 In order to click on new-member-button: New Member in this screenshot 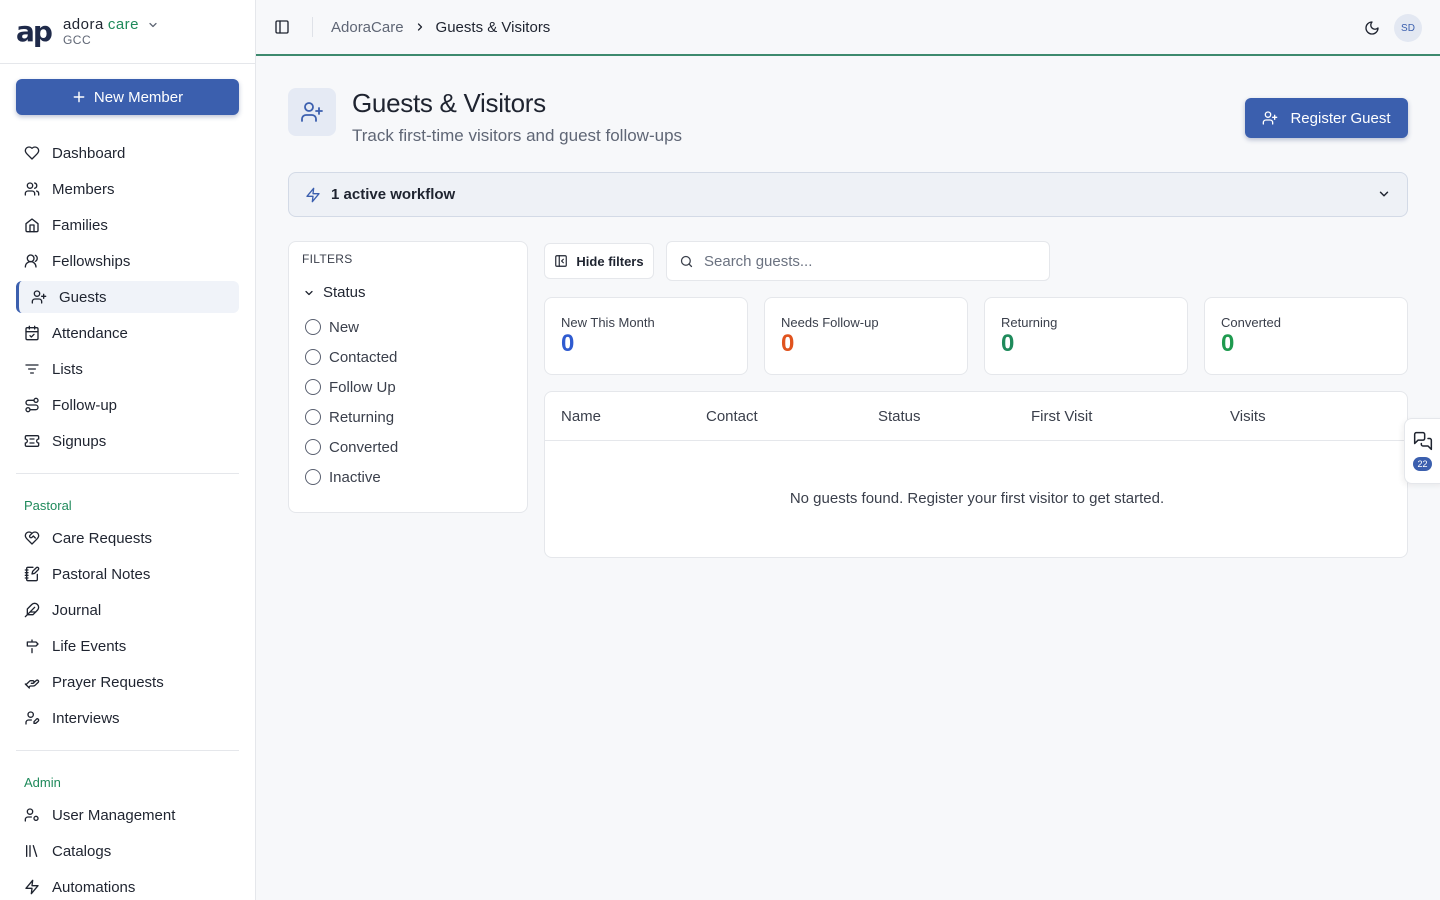, I will do `click(127, 97)`.